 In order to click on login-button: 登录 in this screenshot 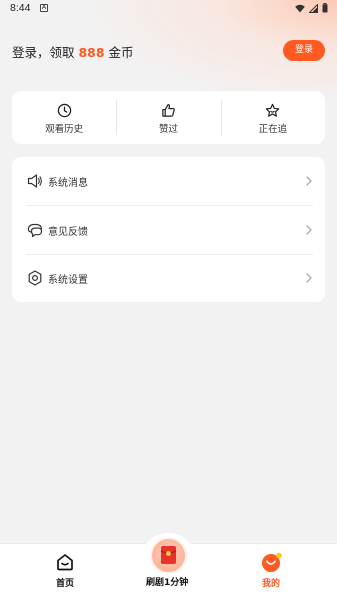, I will do `click(304, 50)`.